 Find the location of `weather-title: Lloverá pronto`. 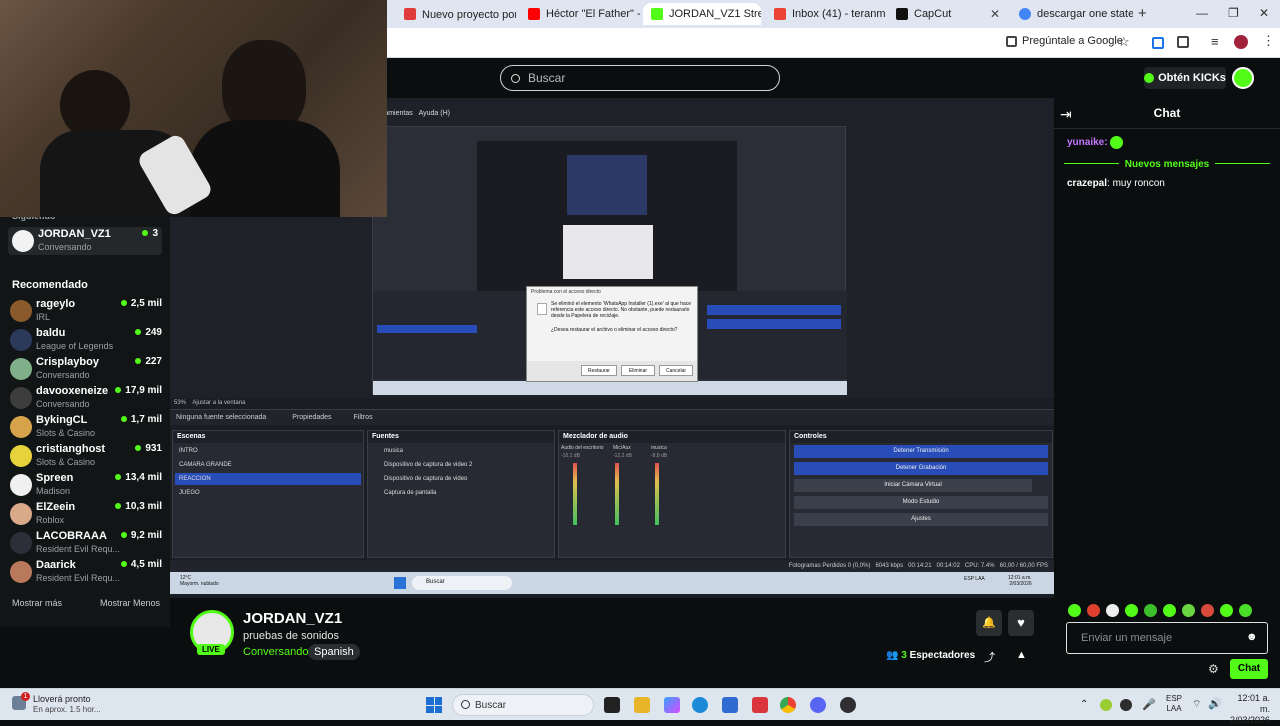

weather-title: Lloverá pronto is located at coordinates (62, 699).